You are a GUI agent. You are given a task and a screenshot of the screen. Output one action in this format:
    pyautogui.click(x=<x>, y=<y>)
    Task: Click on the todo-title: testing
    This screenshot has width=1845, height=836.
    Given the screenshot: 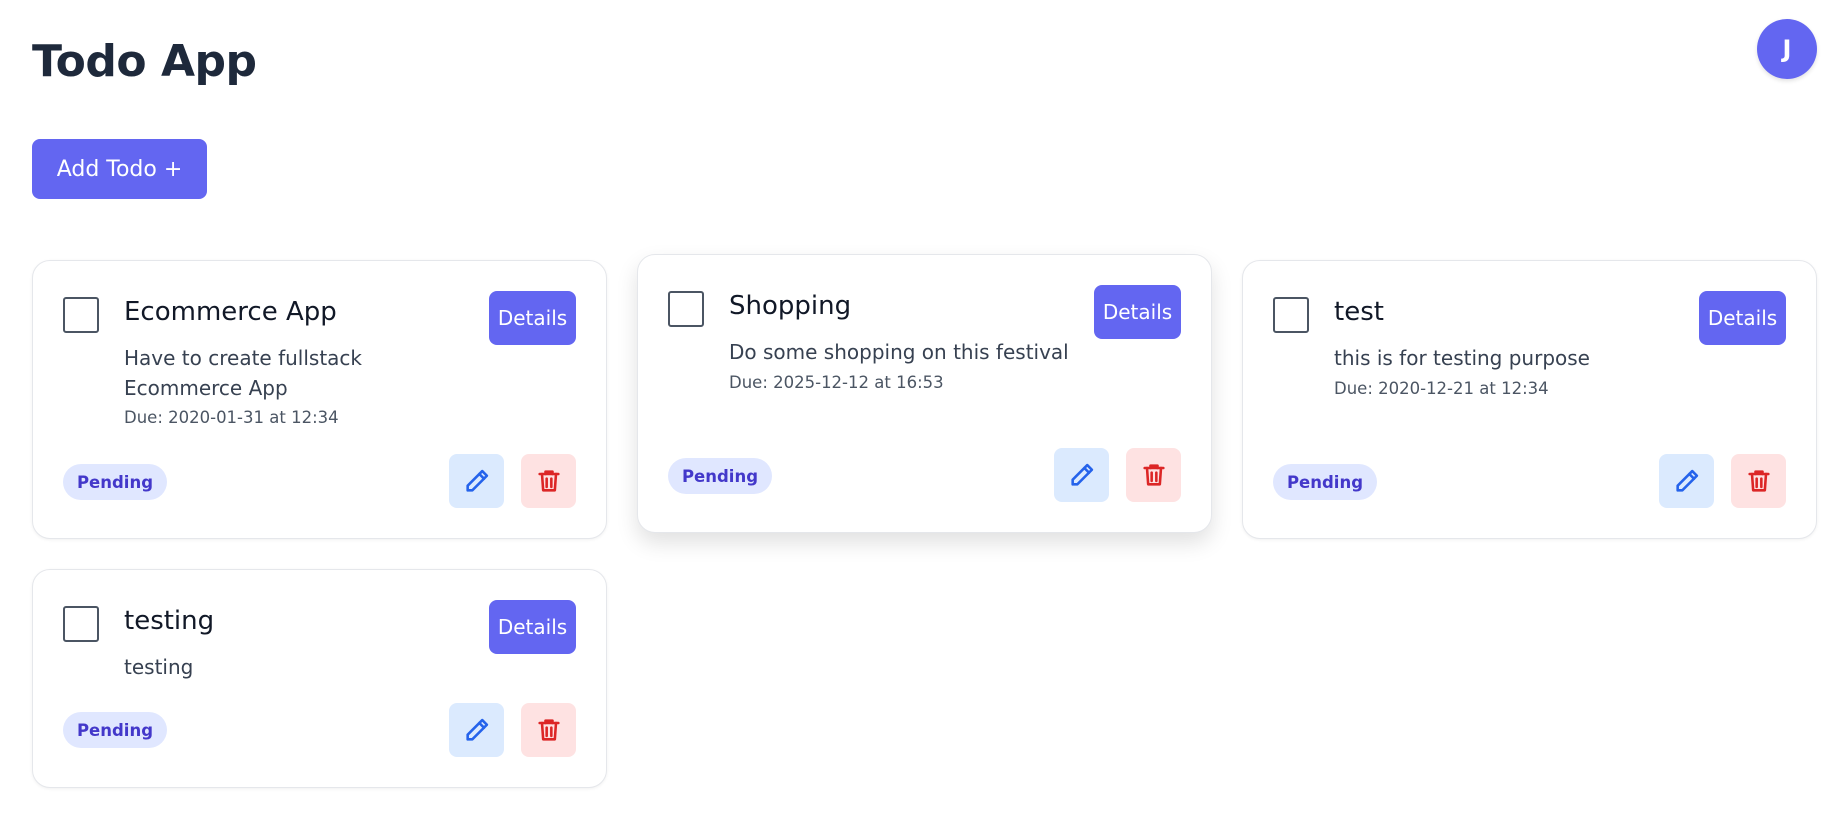 What is the action you would take?
    pyautogui.click(x=169, y=621)
    